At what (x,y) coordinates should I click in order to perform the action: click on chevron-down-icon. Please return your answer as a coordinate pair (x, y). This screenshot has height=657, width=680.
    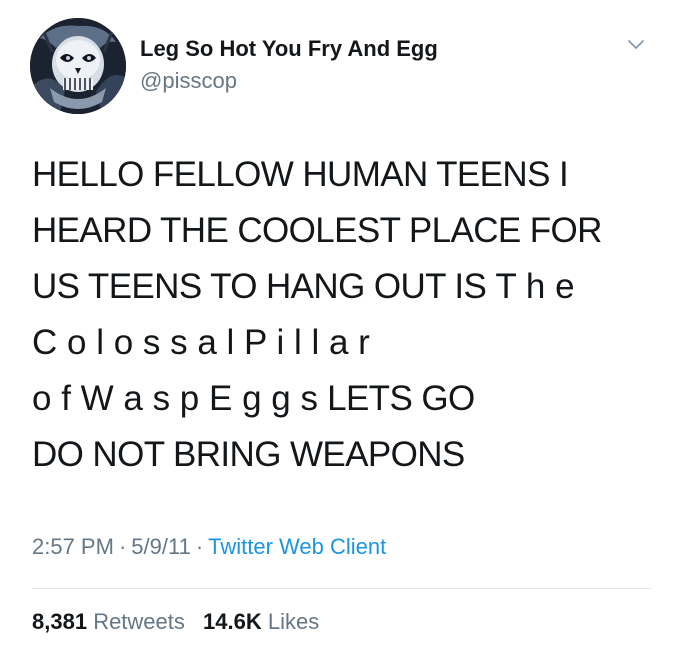
    Looking at the image, I should click on (636, 44).